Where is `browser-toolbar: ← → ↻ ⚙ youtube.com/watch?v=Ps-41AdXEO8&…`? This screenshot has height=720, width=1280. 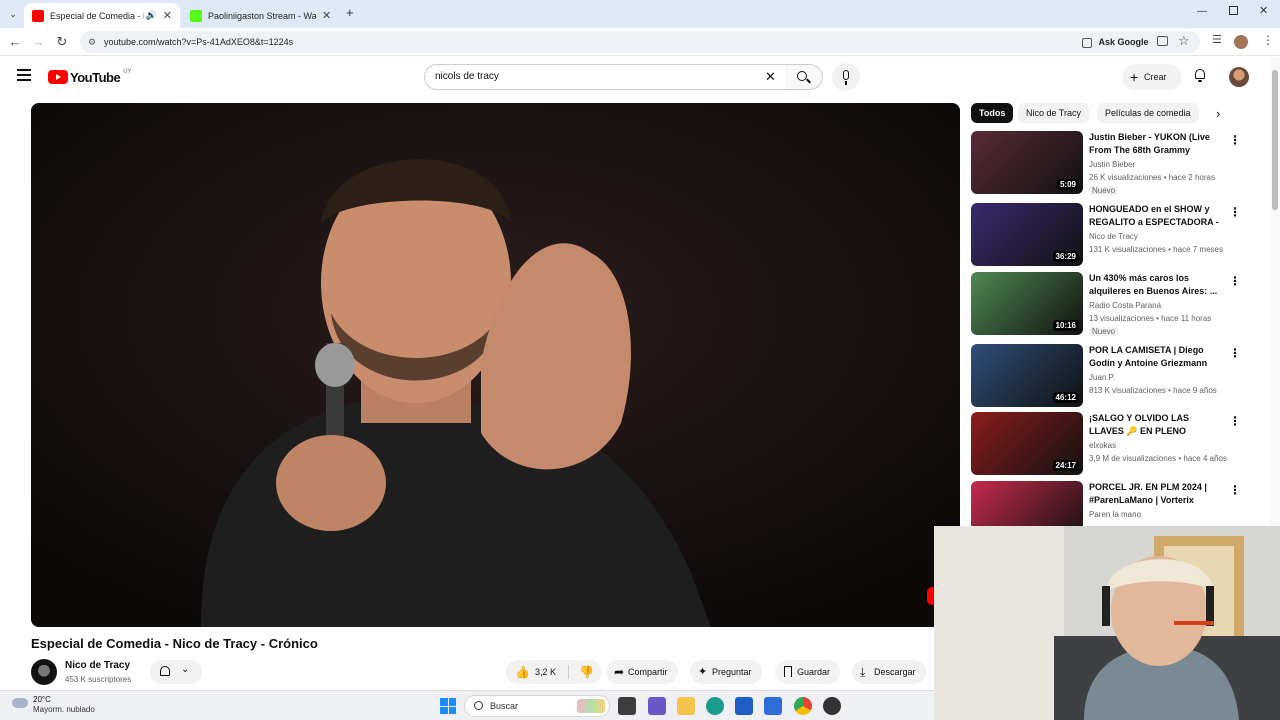
browser-toolbar: ← → ↻ ⚙ youtube.com/watch?v=Ps-41AdXEO8&… is located at coordinates (640, 42).